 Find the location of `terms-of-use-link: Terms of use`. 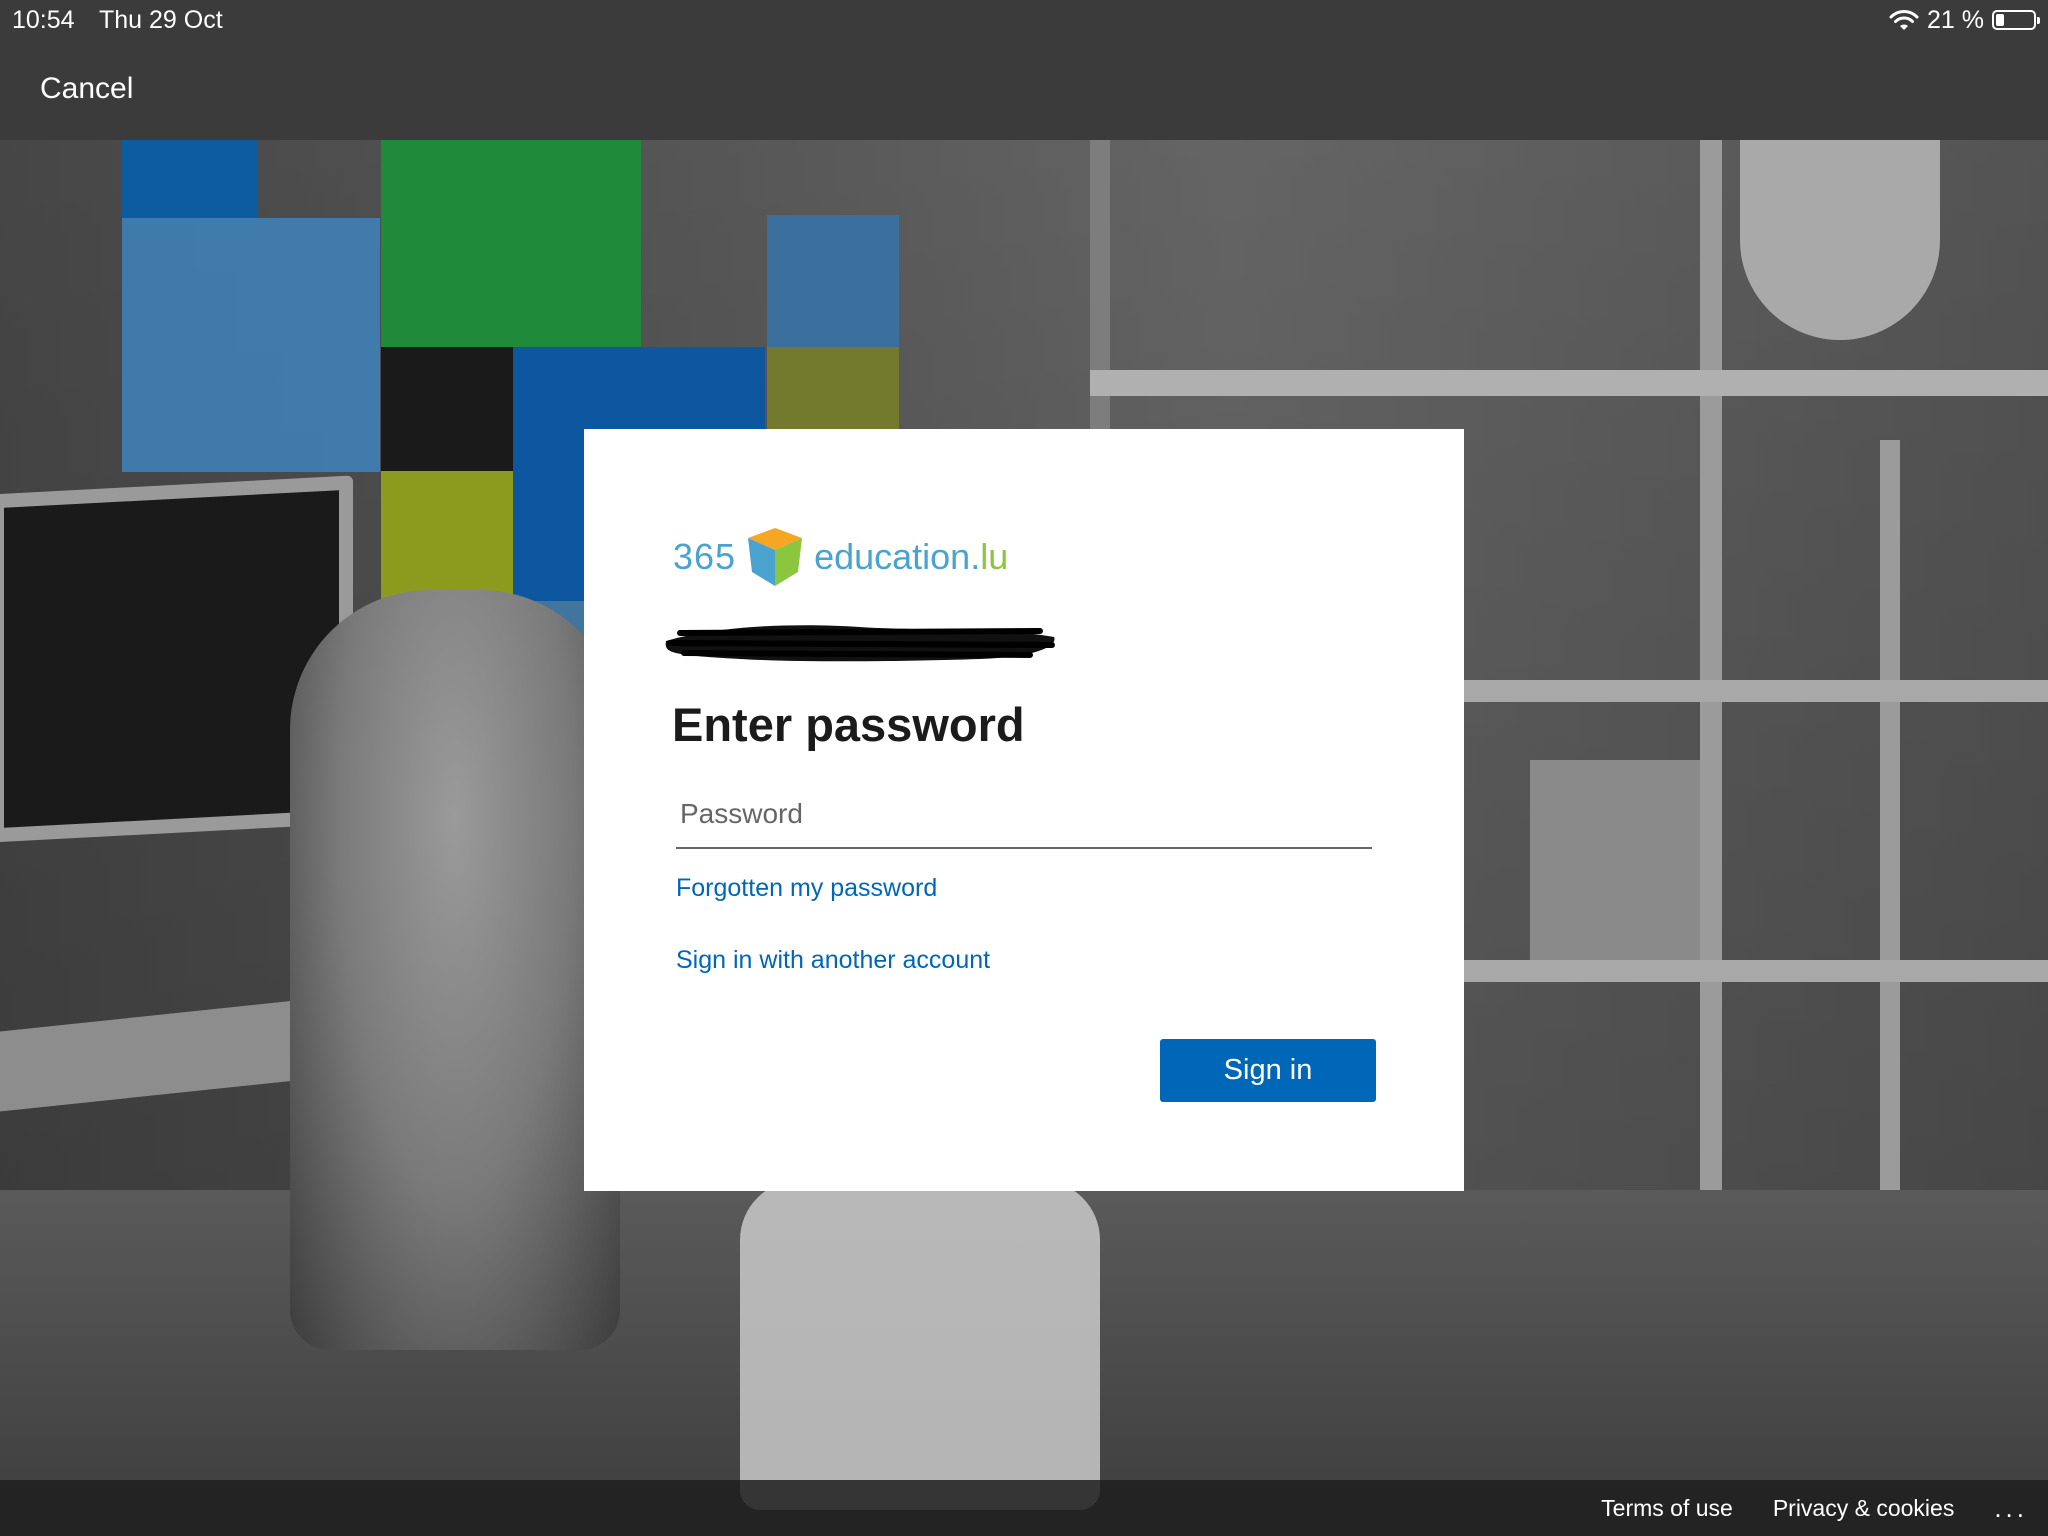

terms-of-use-link: Terms of use is located at coordinates (1667, 1508).